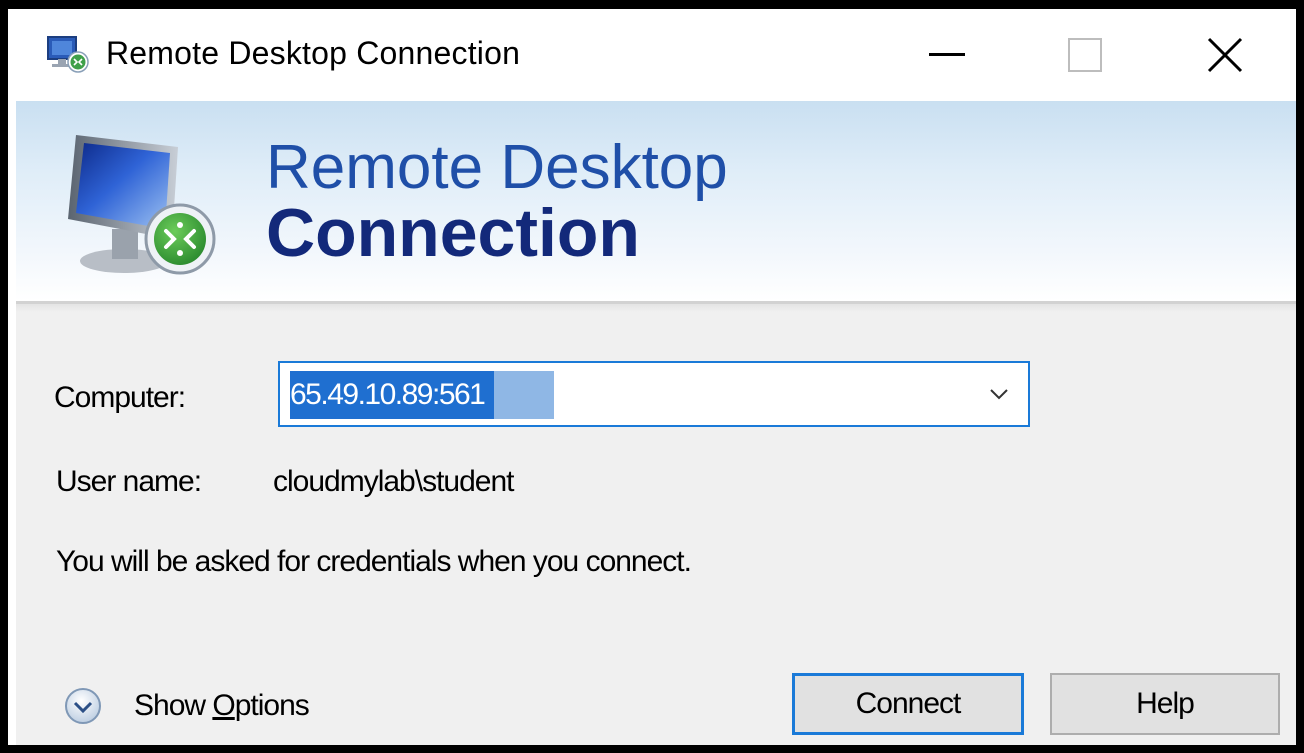 This screenshot has width=1304, height=753. I want to click on monitor-connection-icon, so click(142, 205).